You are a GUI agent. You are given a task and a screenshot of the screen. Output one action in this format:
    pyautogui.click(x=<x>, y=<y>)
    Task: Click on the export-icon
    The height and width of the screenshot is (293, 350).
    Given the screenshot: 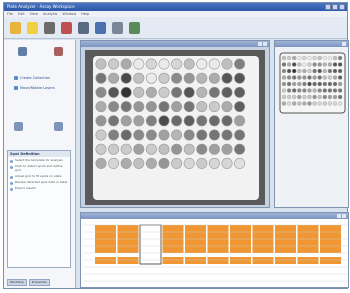 What is the action you would take?
    pyautogui.click(x=134, y=27)
    